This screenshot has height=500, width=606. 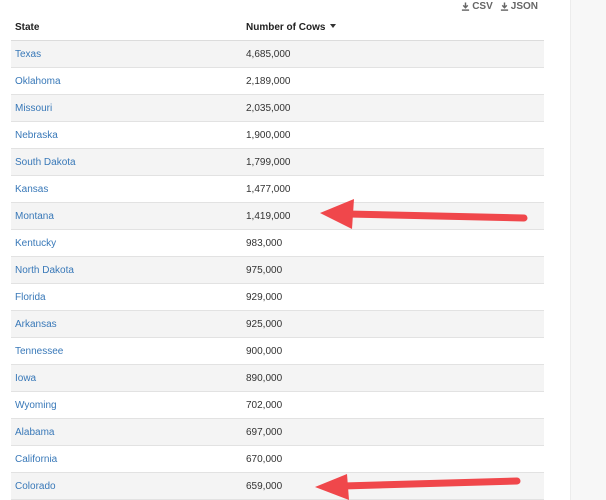 I want to click on state-cell: Nebraska, so click(x=126, y=135).